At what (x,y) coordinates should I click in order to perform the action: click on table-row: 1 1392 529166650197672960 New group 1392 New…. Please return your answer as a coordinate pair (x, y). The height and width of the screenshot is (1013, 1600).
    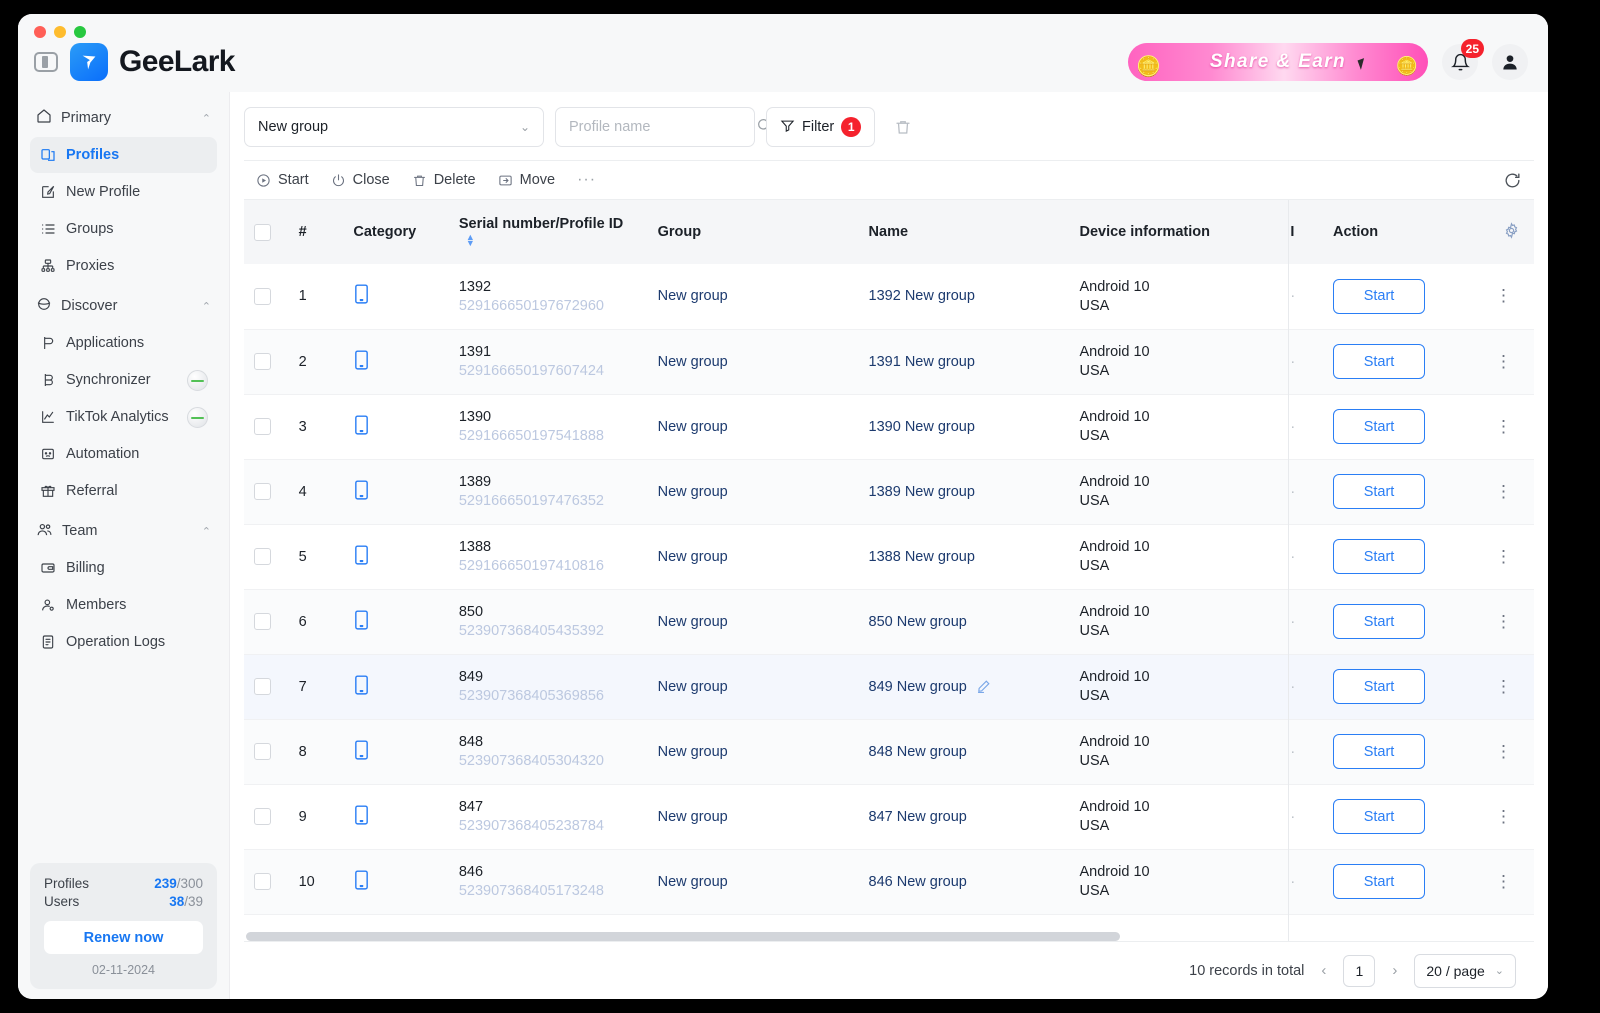
    Looking at the image, I should click on (889, 297).